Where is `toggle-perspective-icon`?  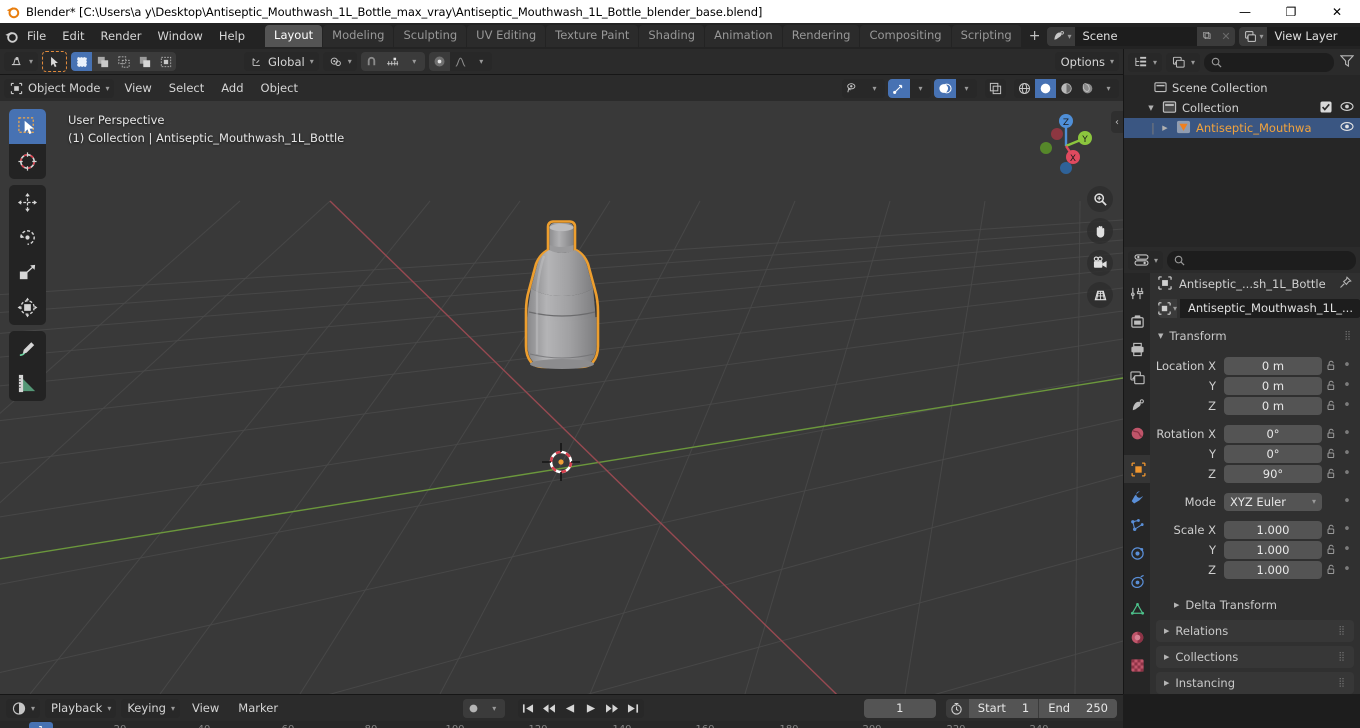 toggle-perspective-icon is located at coordinates (1100, 295).